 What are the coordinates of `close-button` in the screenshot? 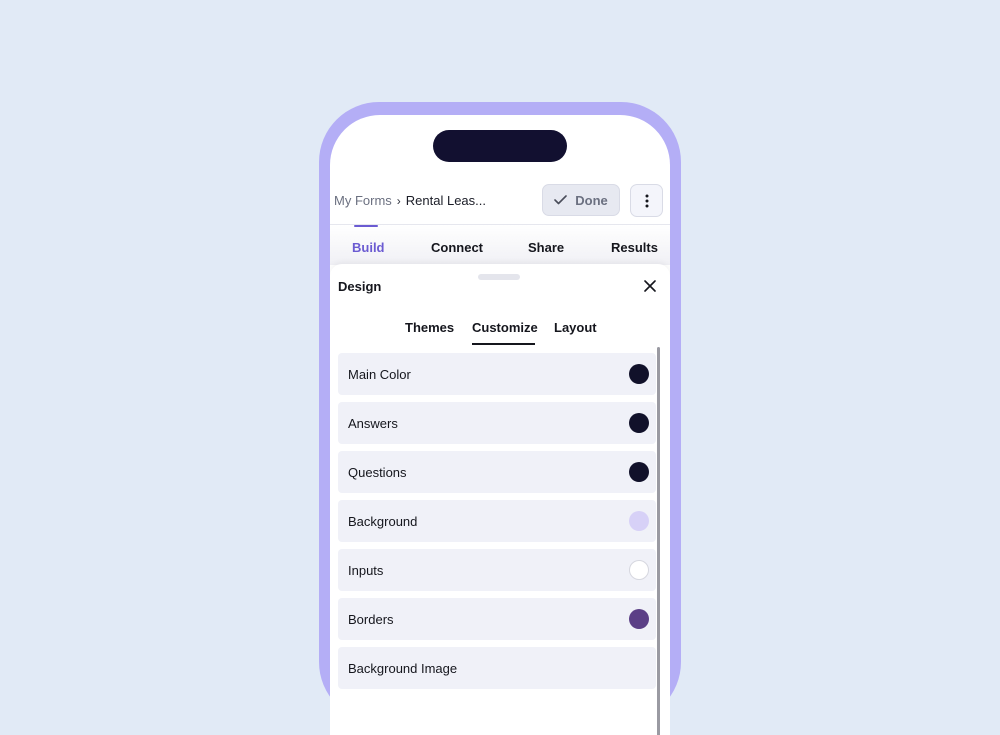 It's located at (650, 286).